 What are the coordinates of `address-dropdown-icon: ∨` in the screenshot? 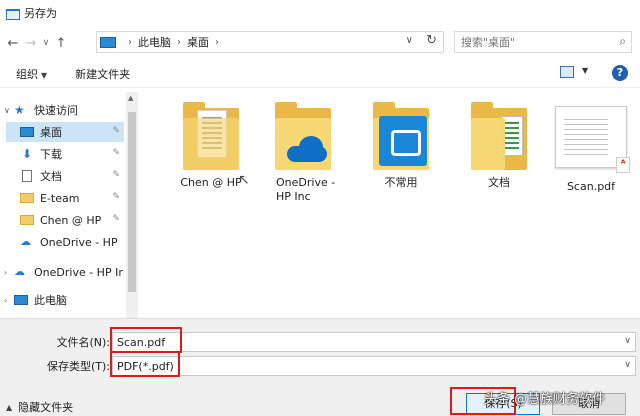 It's located at (409, 40).